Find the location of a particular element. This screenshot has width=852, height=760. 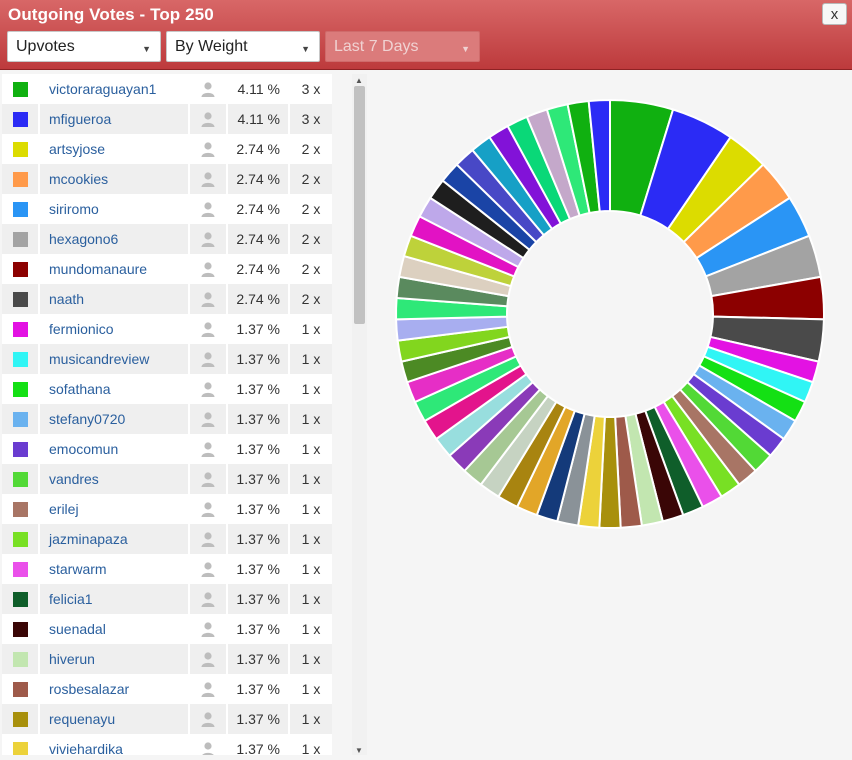

voter-name-link: musicandreview is located at coordinates (115, 359).